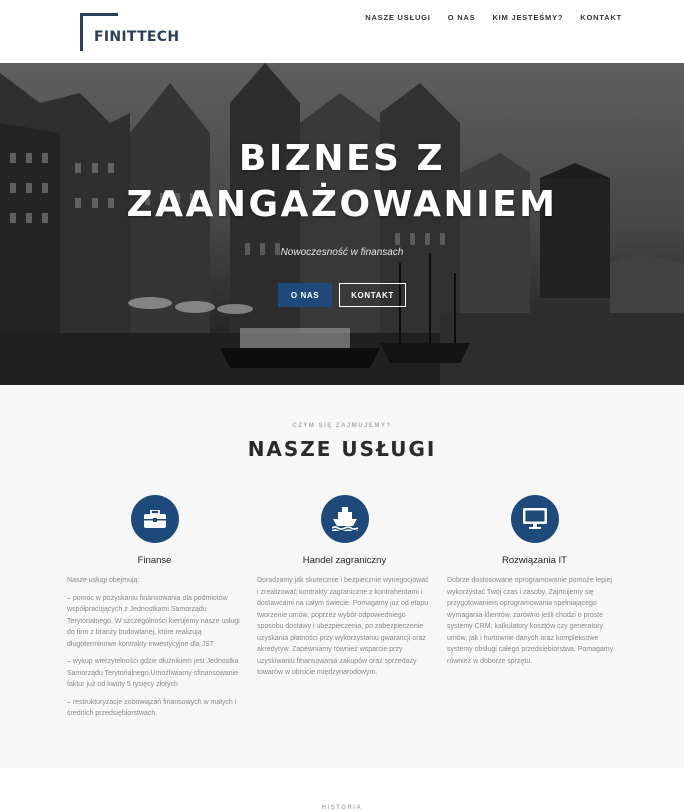  I want to click on hero-subtitle: Nowoczesność w finansach, so click(342, 252).